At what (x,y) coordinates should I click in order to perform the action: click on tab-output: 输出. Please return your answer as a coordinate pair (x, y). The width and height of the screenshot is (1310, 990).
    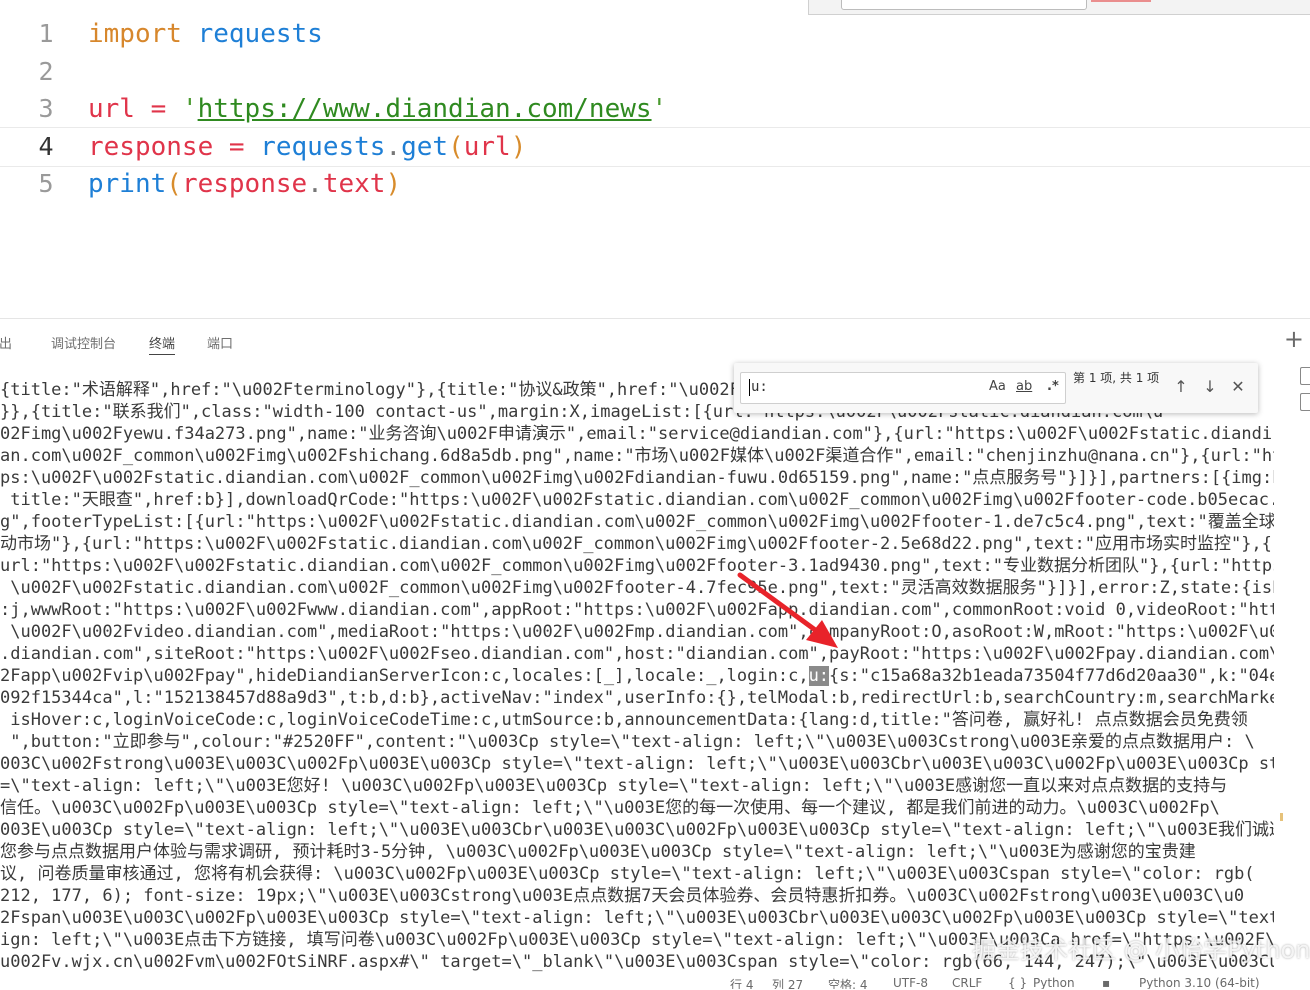
    Looking at the image, I should click on (6, 342).